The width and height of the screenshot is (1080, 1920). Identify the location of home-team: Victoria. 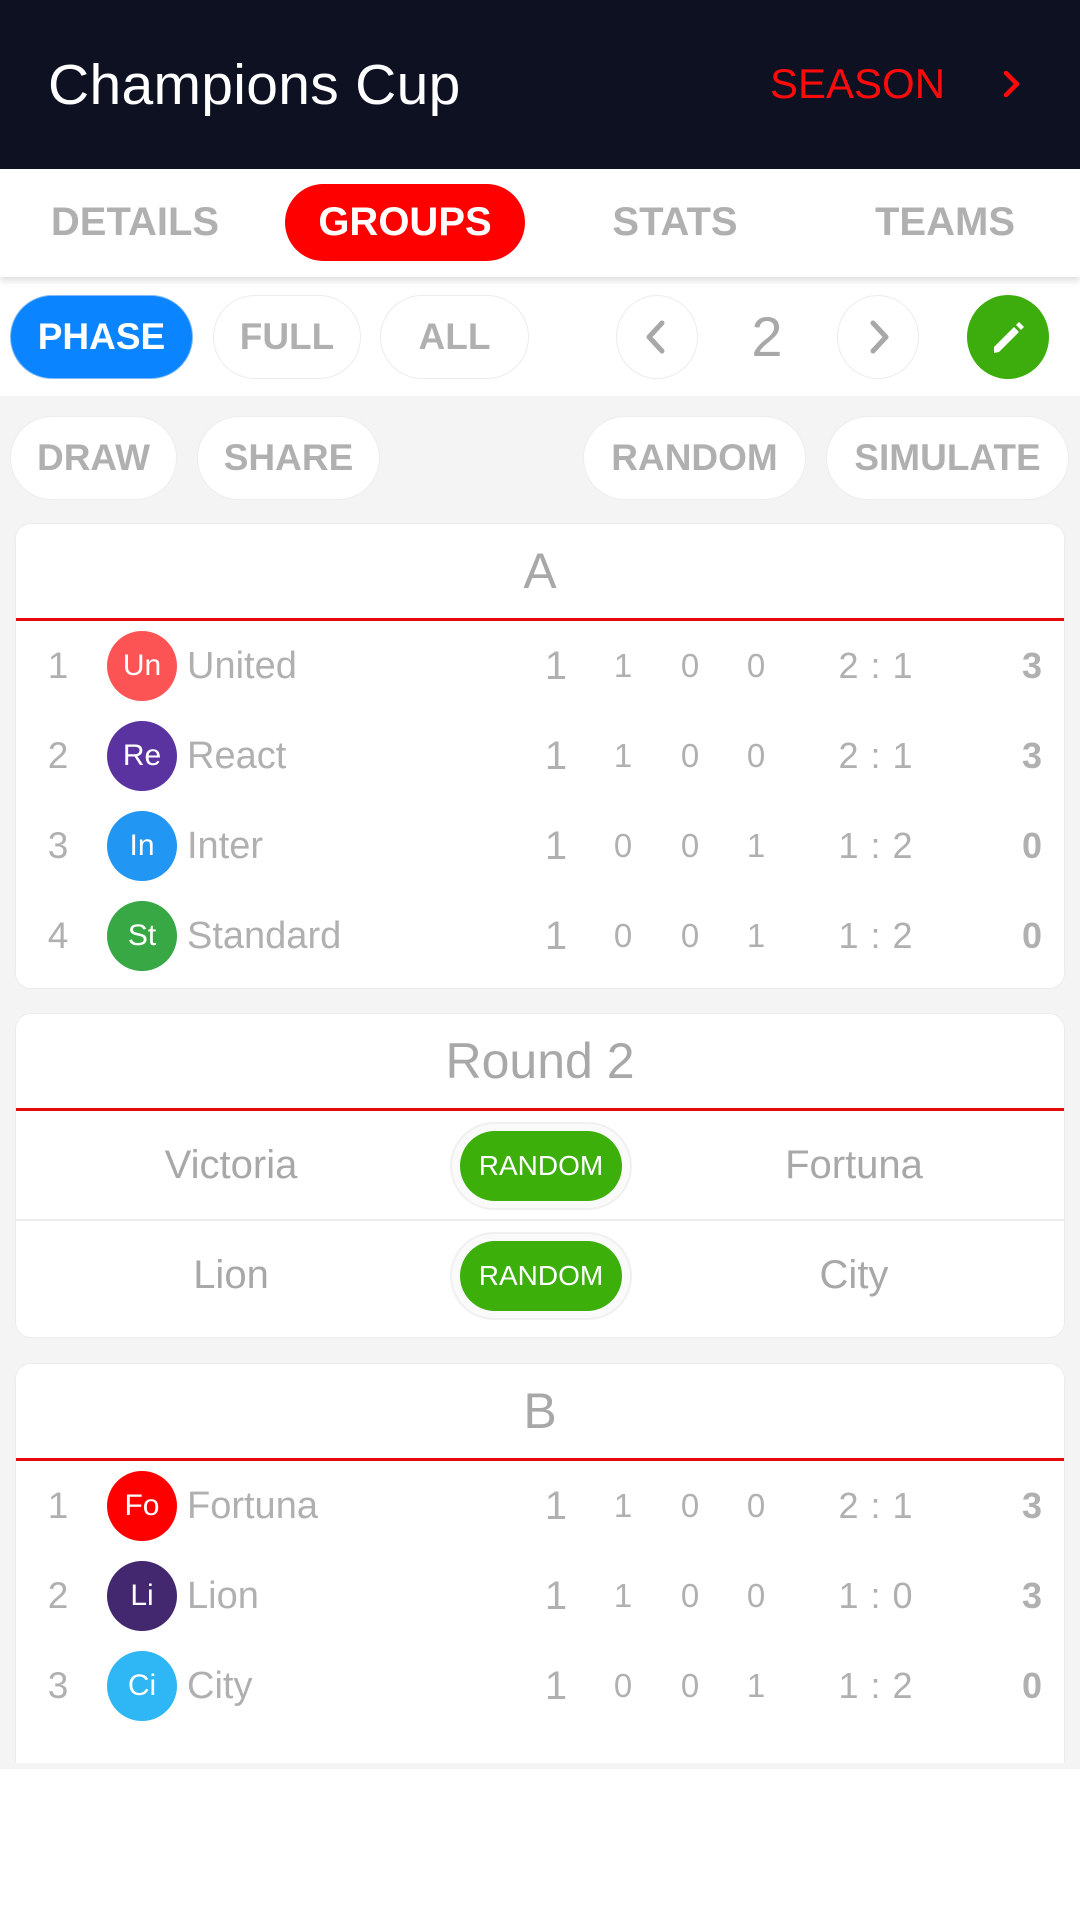
(231, 1165).